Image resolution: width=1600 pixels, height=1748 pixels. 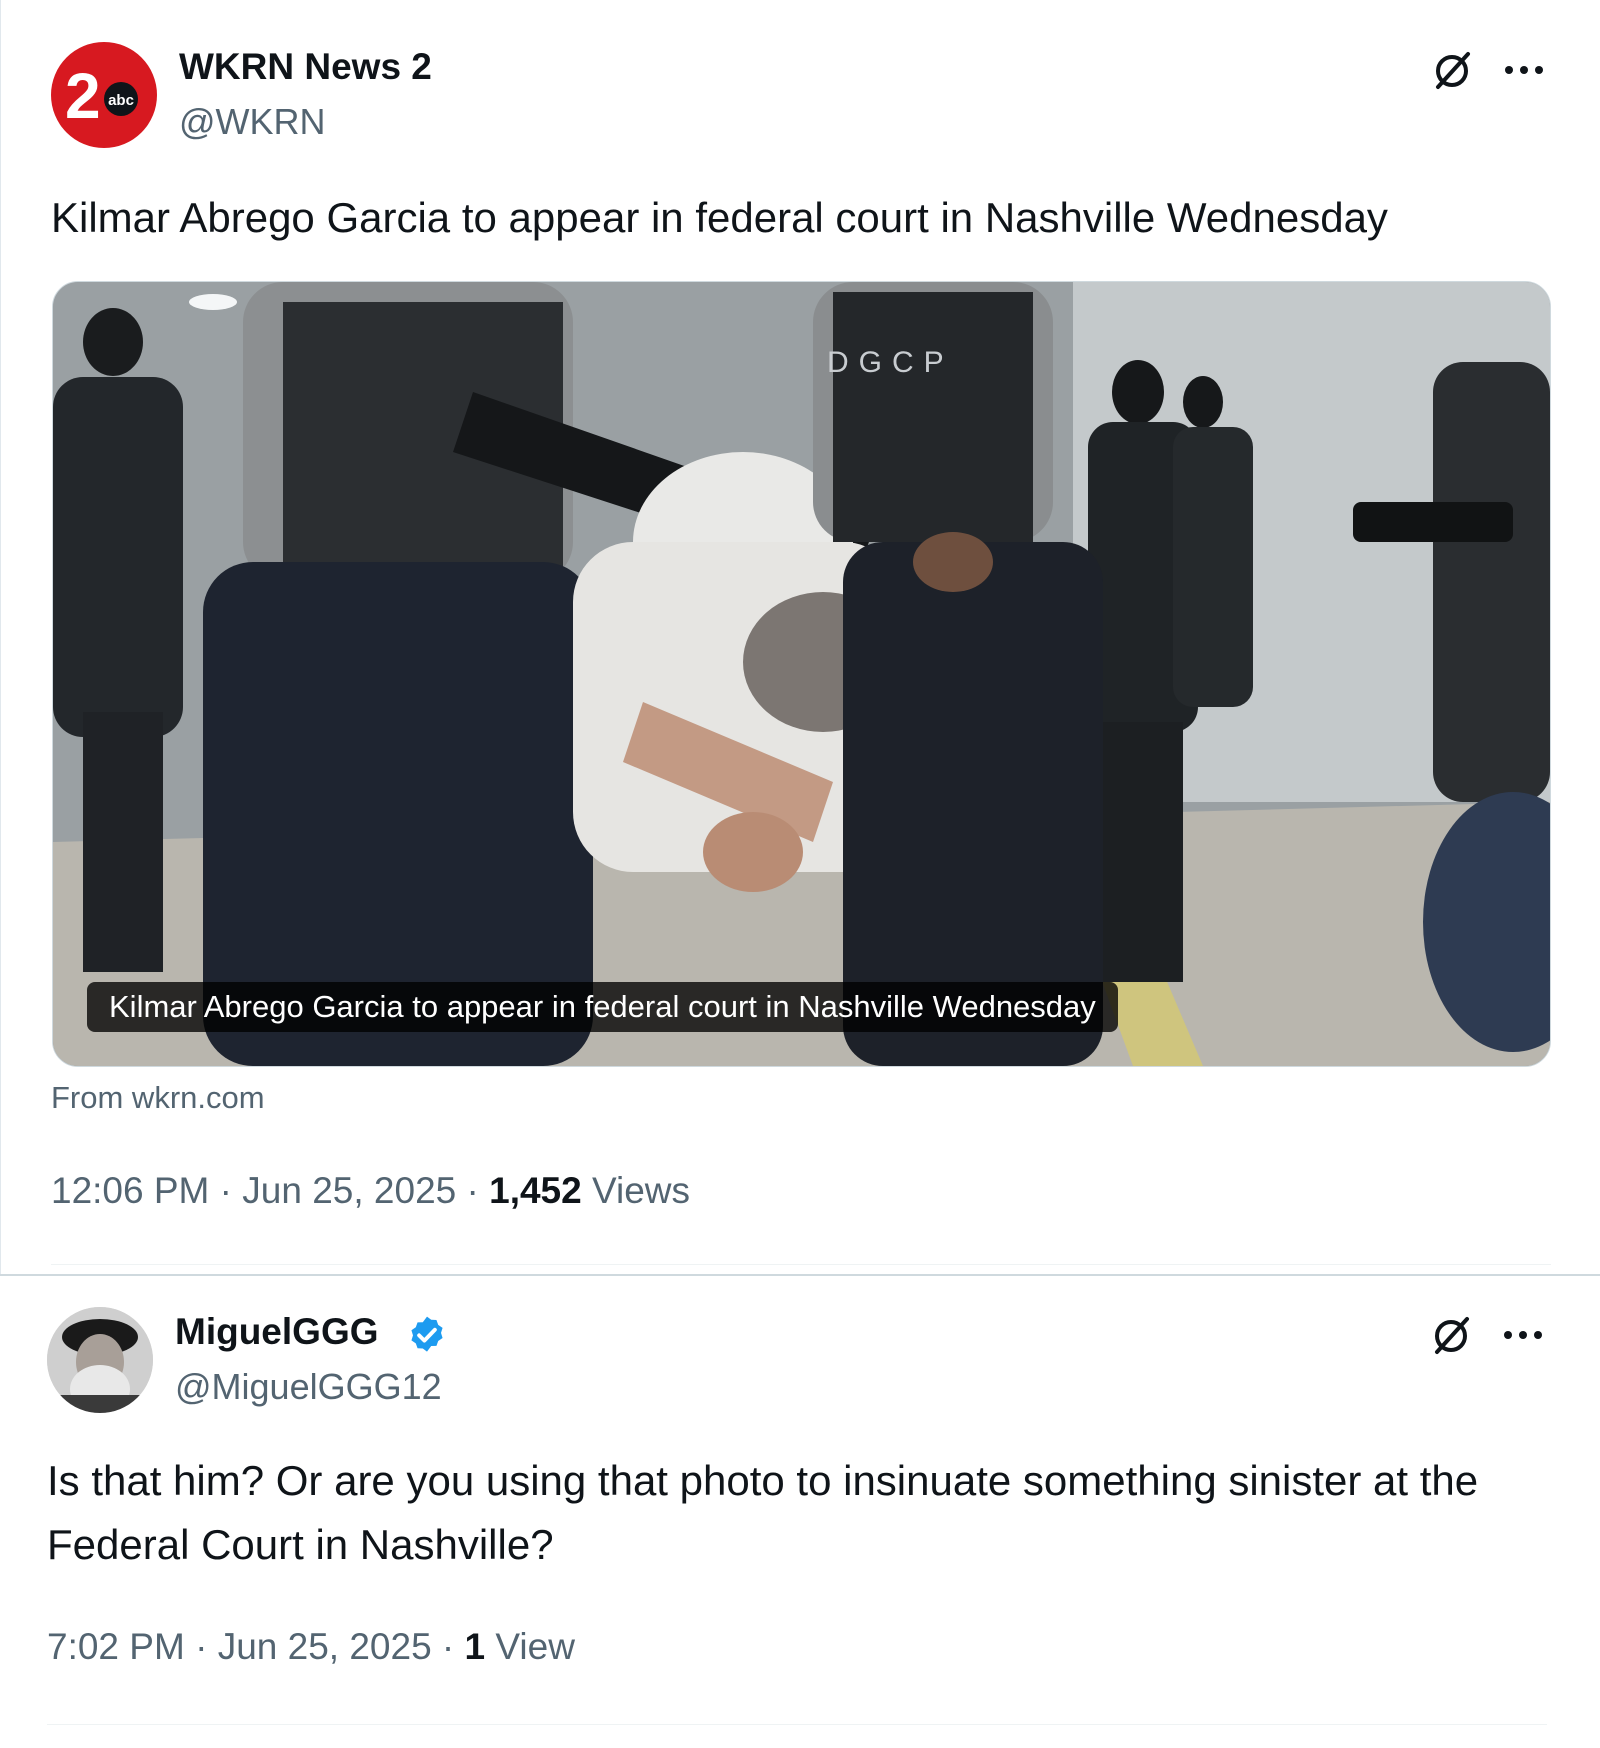 What do you see at coordinates (308, 1387) in the screenshot?
I see `author-handle: @MiguelGGG12` at bounding box center [308, 1387].